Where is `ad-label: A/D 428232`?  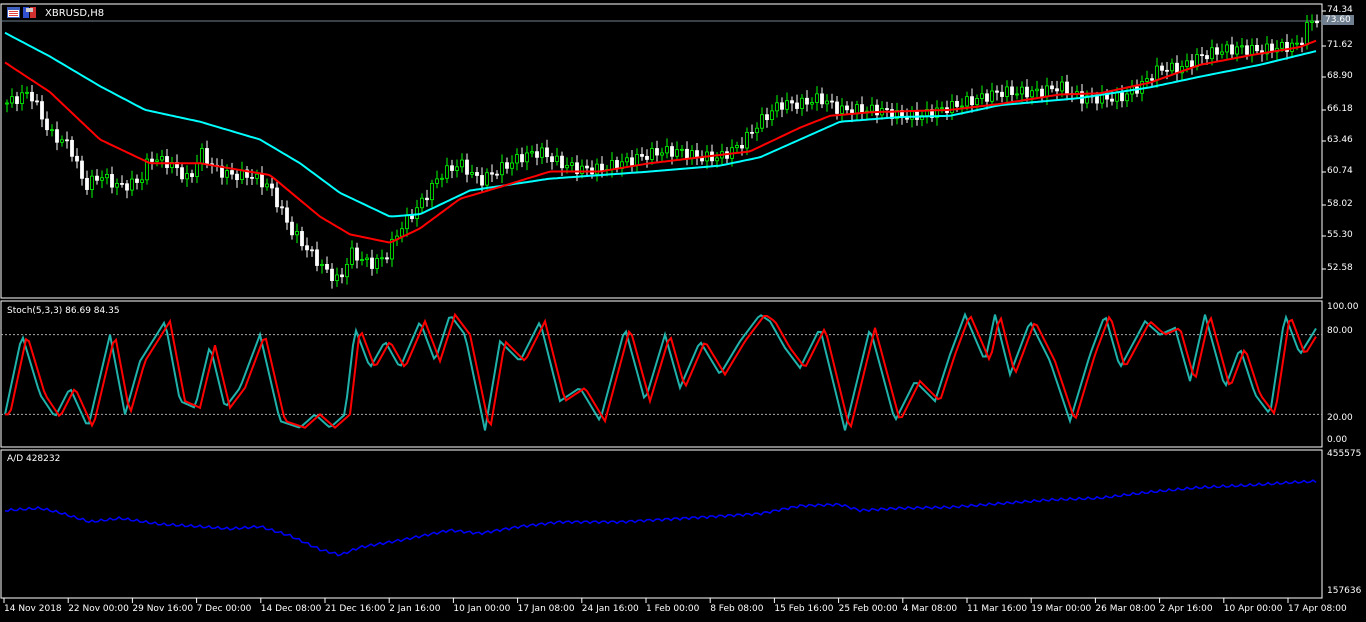
ad-label: A/D 428232 is located at coordinates (34, 459).